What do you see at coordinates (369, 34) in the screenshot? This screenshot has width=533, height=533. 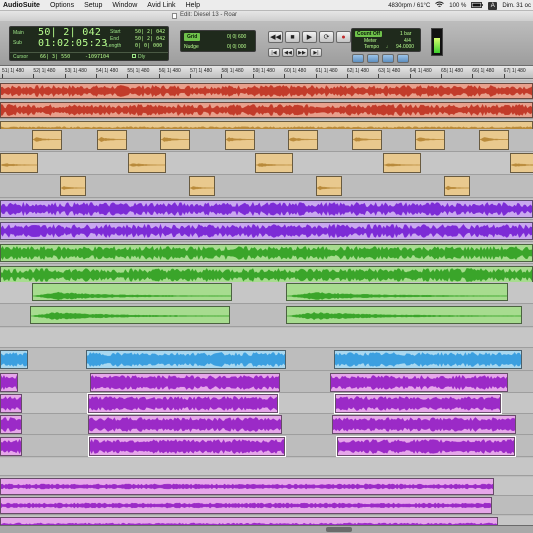 I see `count-off-label: Count Off` at bounding box center [369, 34].